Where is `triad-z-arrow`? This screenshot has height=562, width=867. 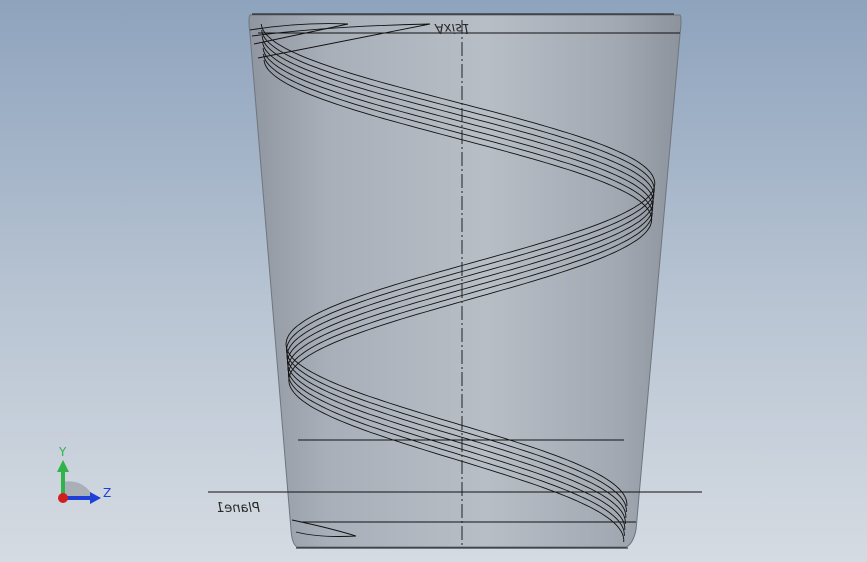 triad-z-arrow is located at coordinates (95, 498).